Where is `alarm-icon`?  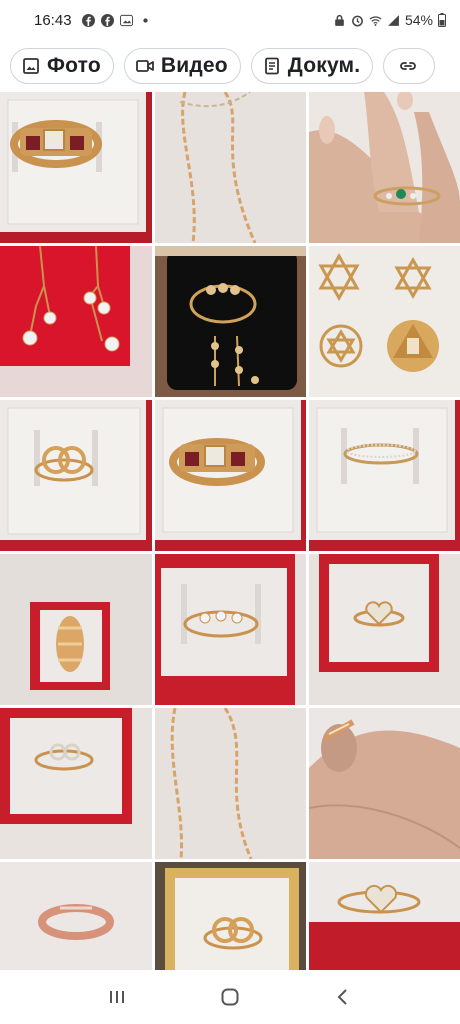 alarm-icon is located at coordinates (357, 20).